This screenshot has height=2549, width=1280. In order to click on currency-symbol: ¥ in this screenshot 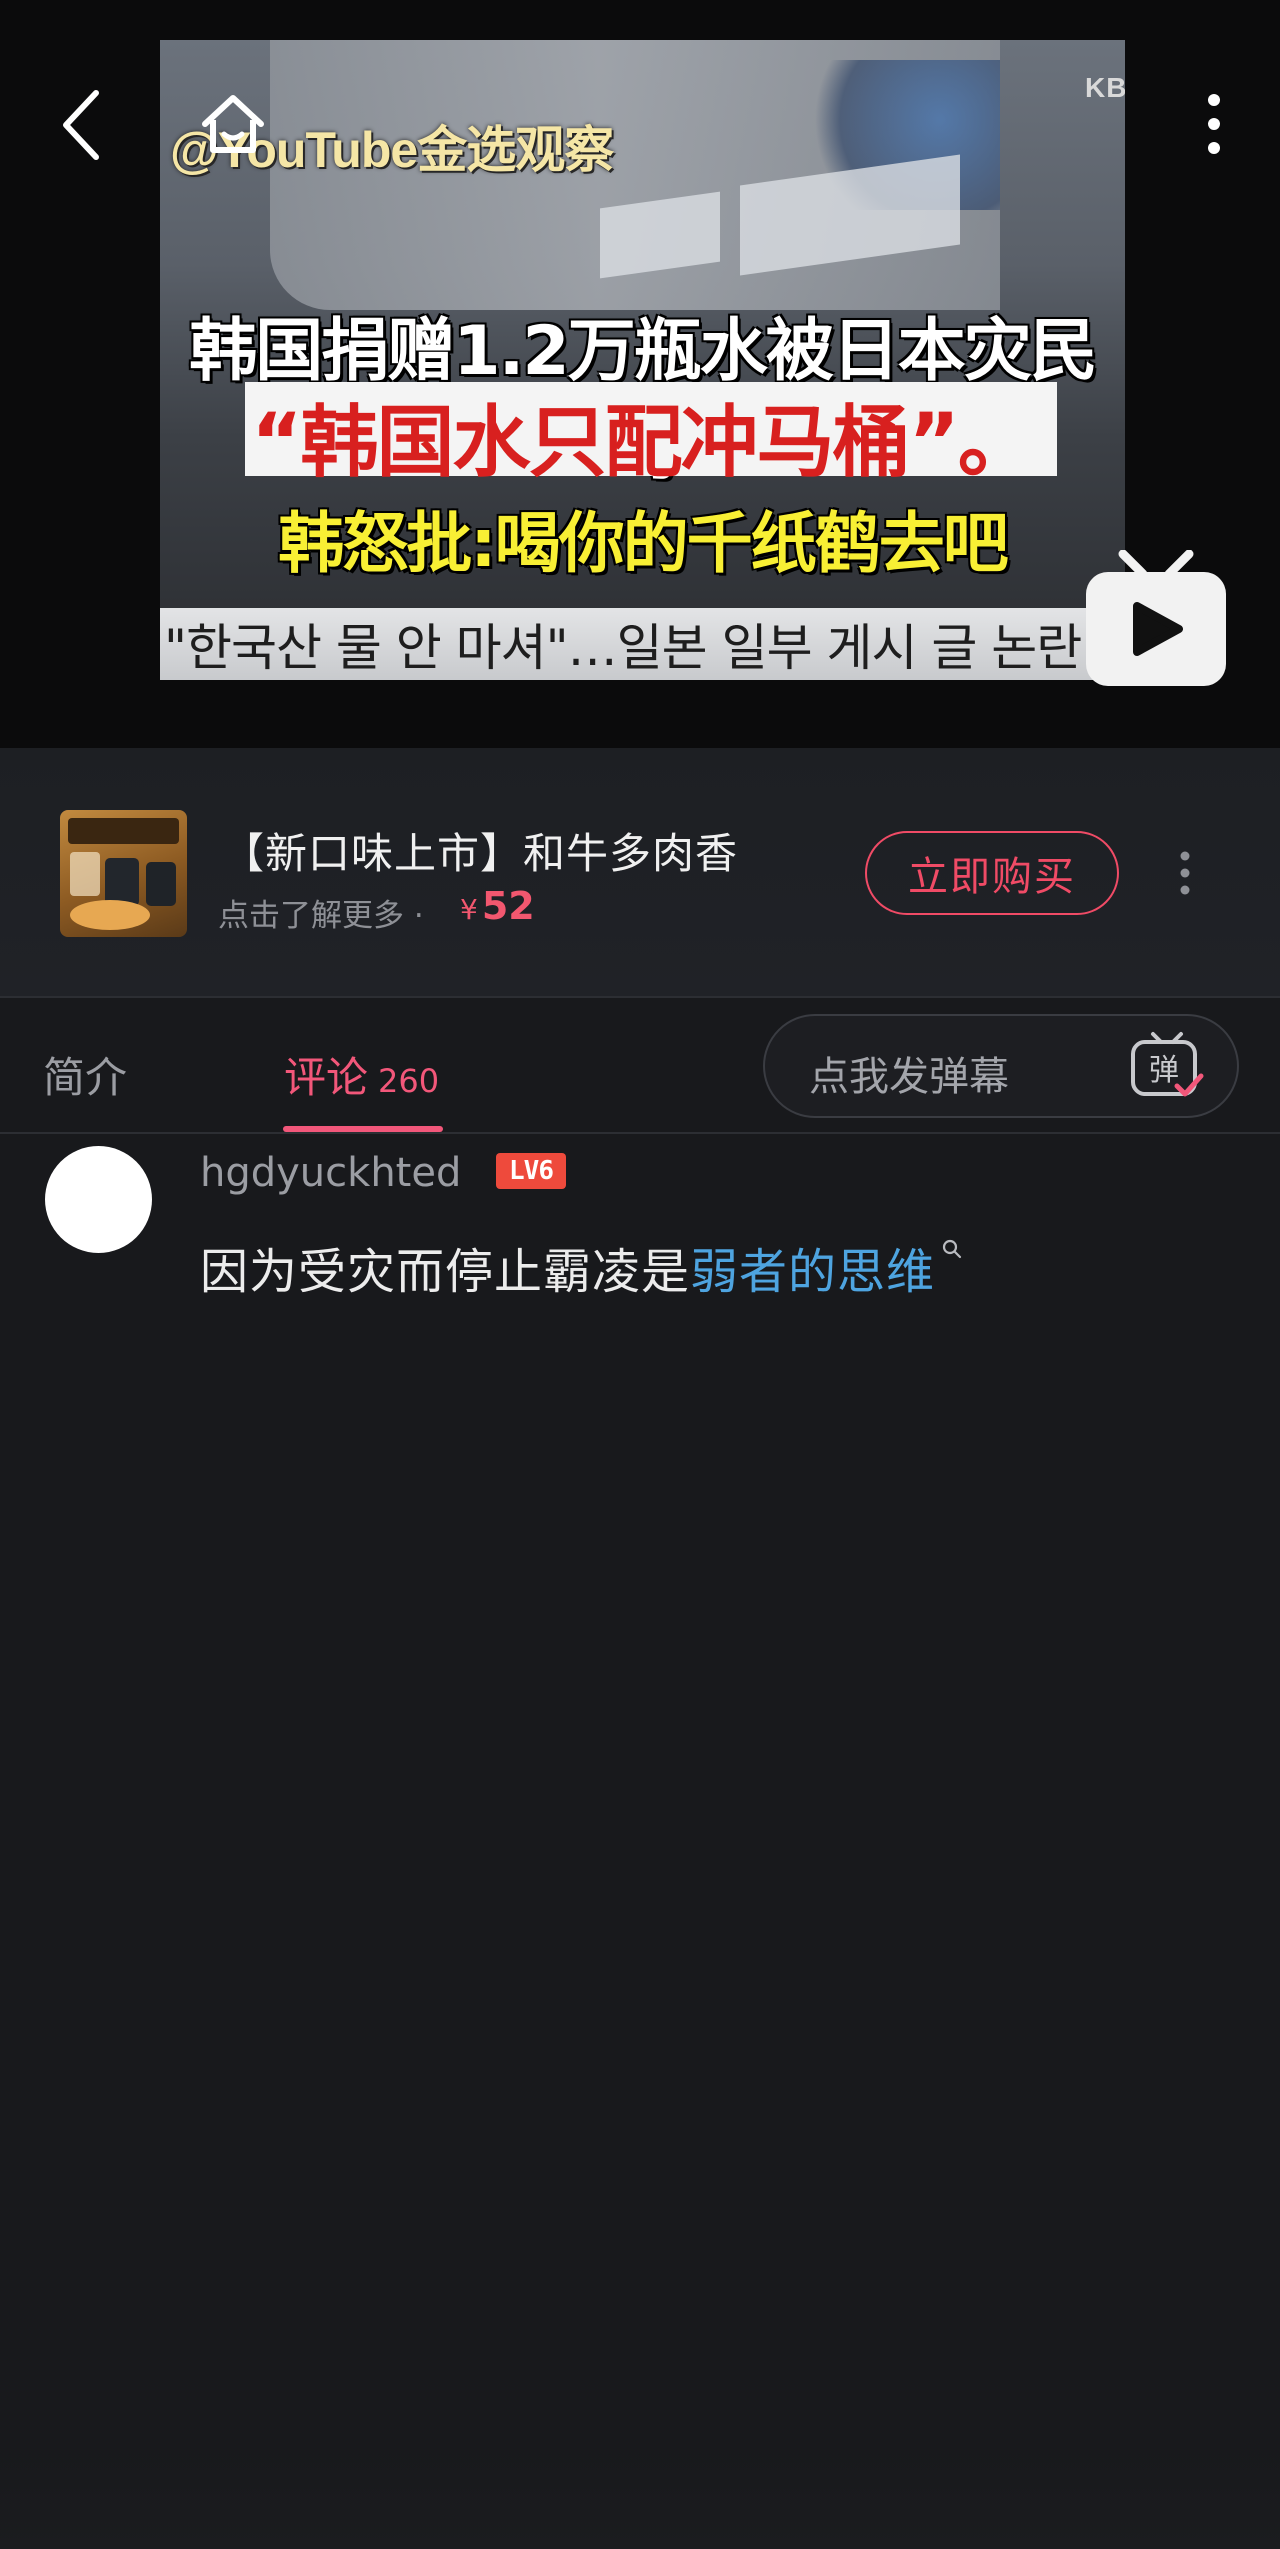, I will do `click(469, 909)`.